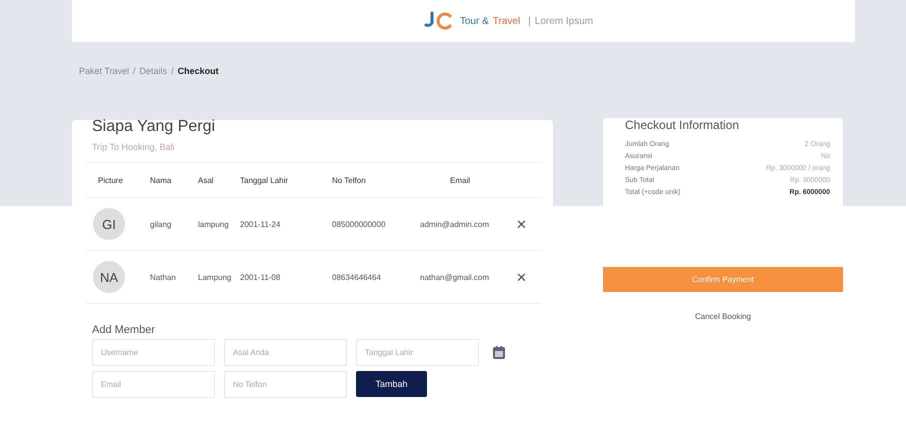 Image resolution: width=906 pixels, height=439 pixels. Describe the element at coordinates (417, 352) in the screenshot. I see `input-field: Tanggal Lahir` at that location.